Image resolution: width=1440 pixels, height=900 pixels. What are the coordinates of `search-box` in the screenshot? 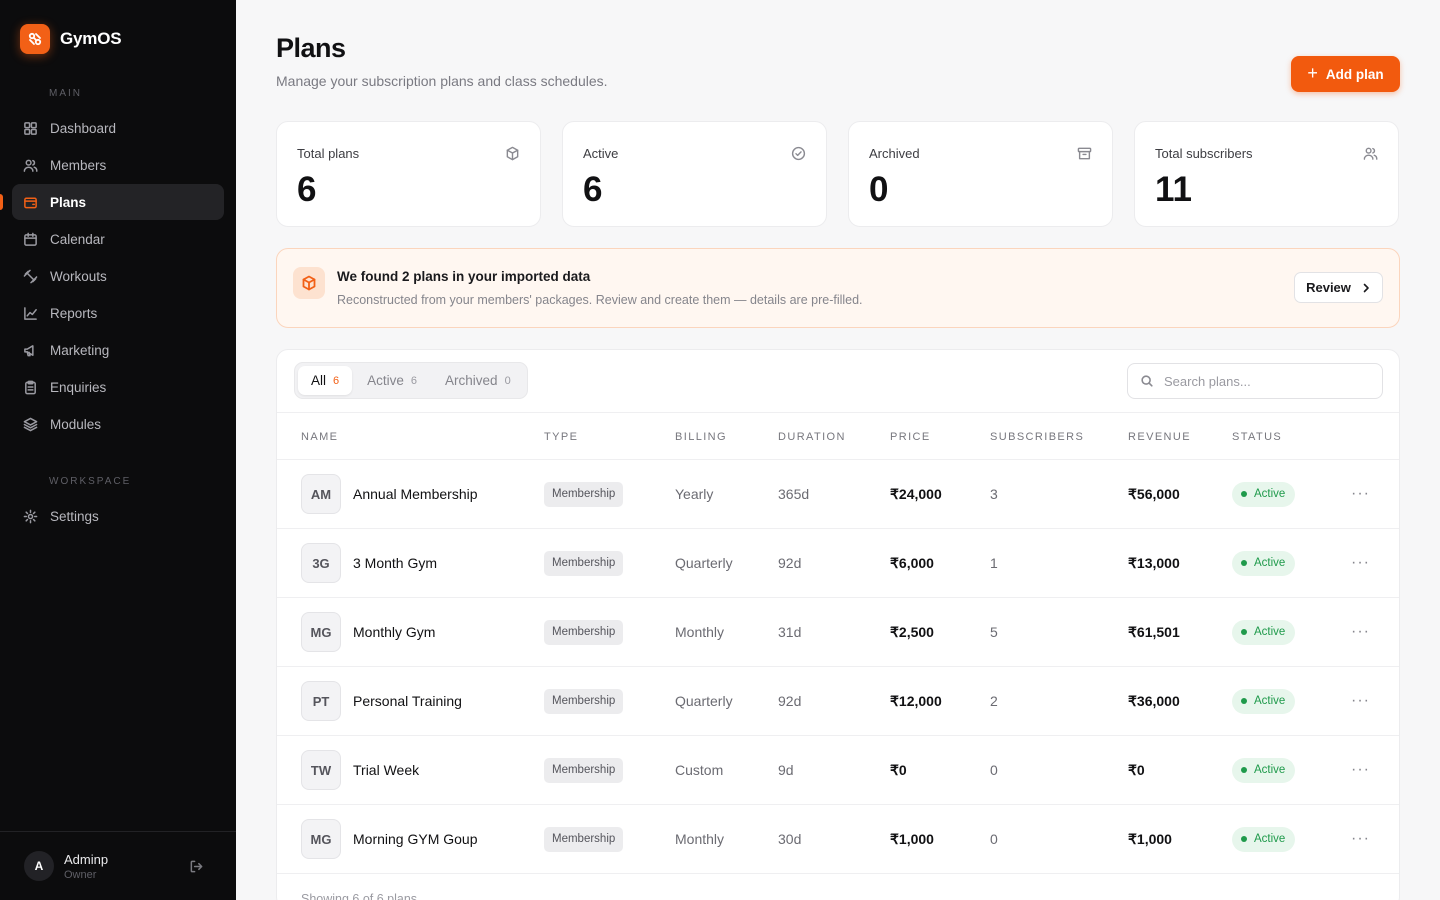 It's located at (1255, 381).